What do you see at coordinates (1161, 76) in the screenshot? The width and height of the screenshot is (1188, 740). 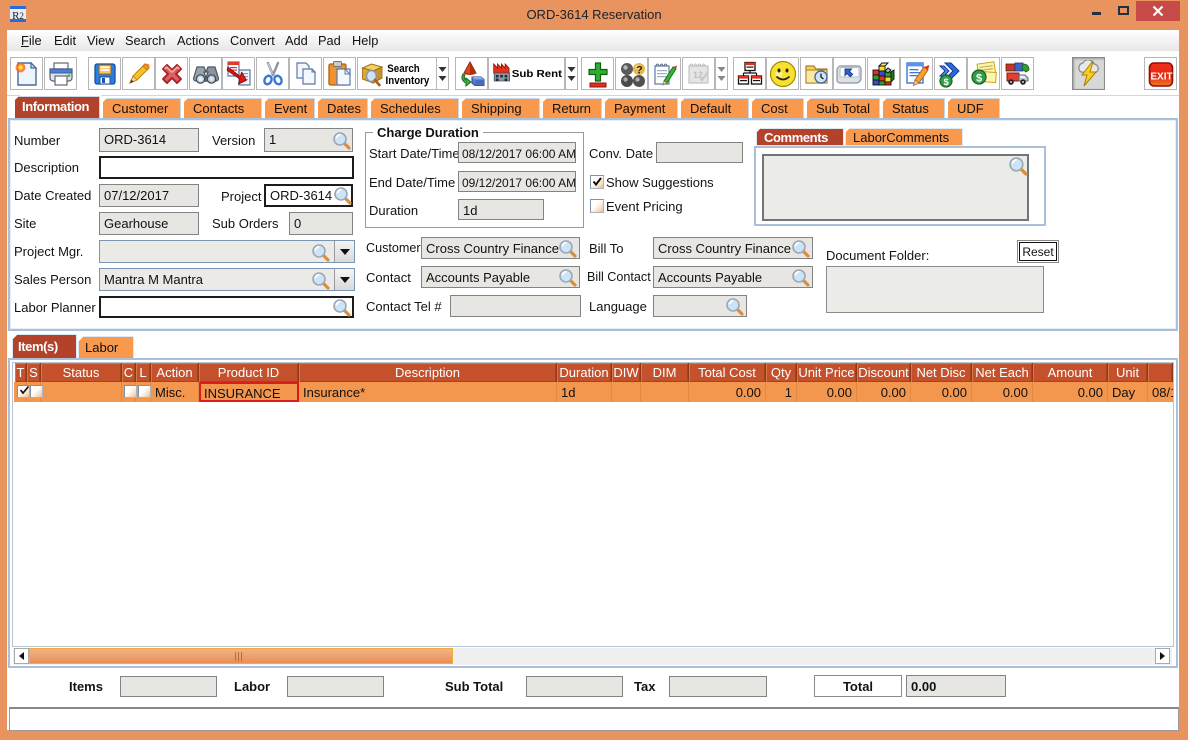 I see `svg-text: EXIT` at bounding box center [1161, 76].